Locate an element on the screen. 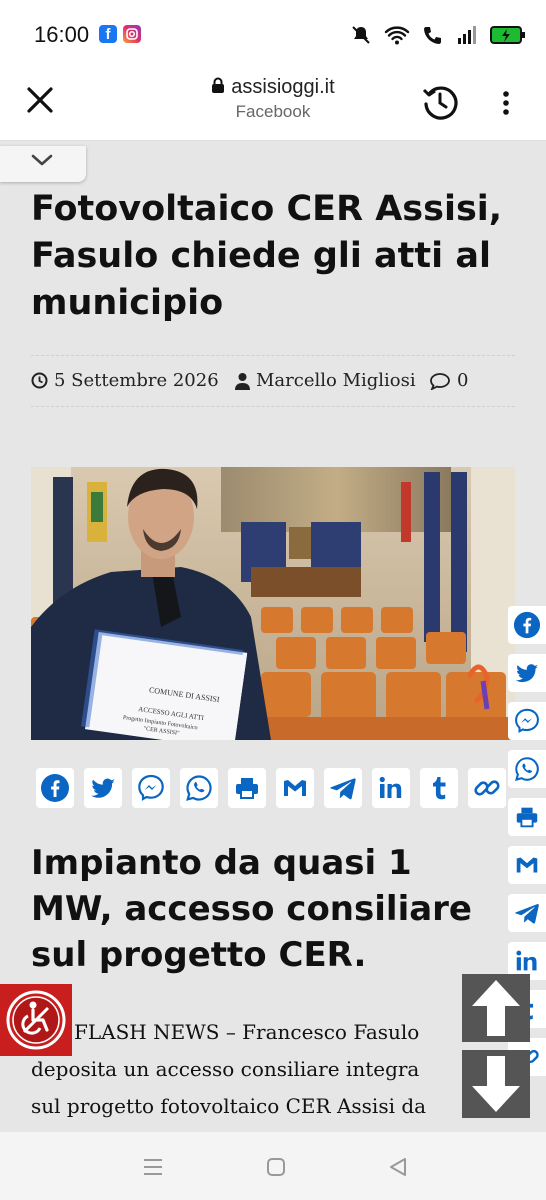 The height and width of the screenshot is (1200, 546). instagram-app-icon is located at coordinates (132, 34).